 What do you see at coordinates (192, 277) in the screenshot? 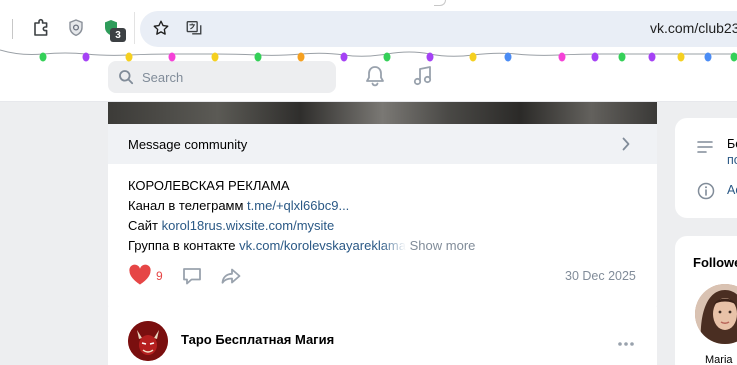
I see `comment-icon` at bounding box center [192, 277].